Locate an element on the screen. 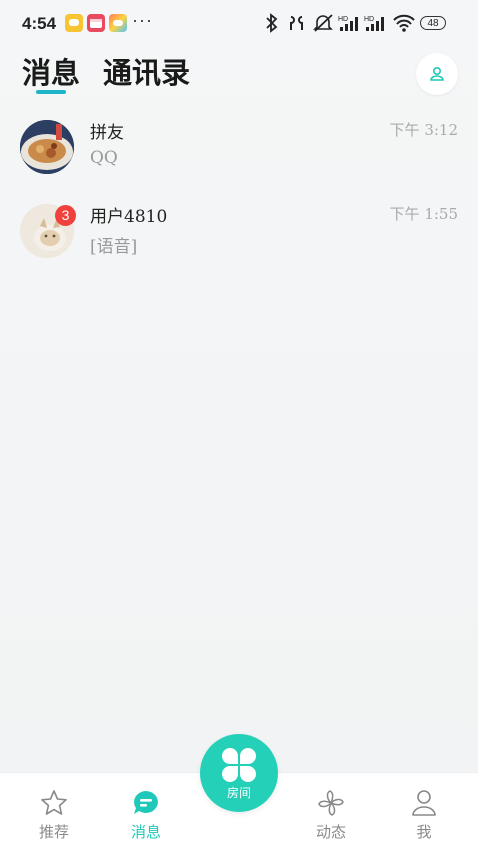 Image resolution: width=478 pixels, height=851 pixels. conversation-item: 3 用户4810 [语音] 下午 1:55 is located at coordinates (239, 234).